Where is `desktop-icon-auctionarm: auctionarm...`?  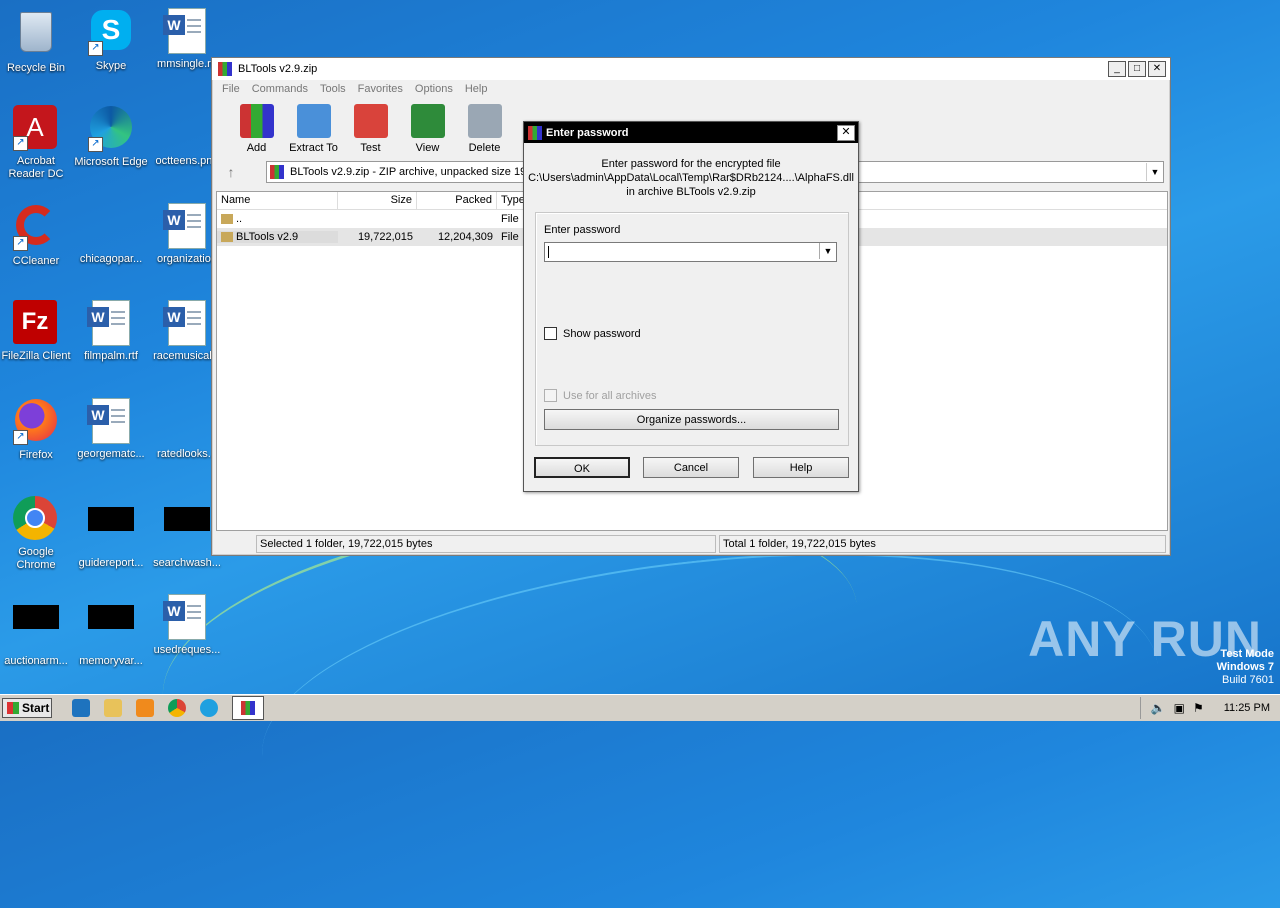
desktop-icon-auctionarm: auctionarm... is located at coordinates (37, 631).